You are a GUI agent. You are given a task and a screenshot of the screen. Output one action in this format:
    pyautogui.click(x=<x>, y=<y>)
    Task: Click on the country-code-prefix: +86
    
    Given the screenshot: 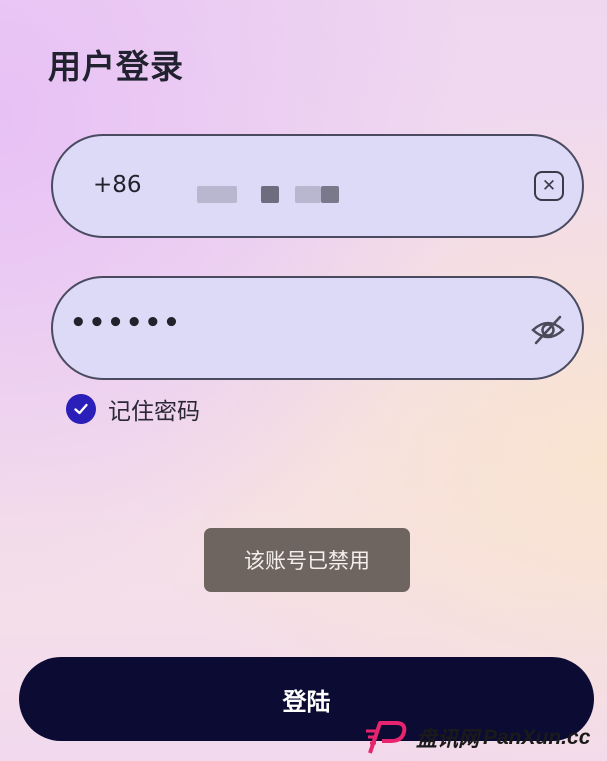 What is the action you would take?
    pyautogui.click(x=117, y=185)
    